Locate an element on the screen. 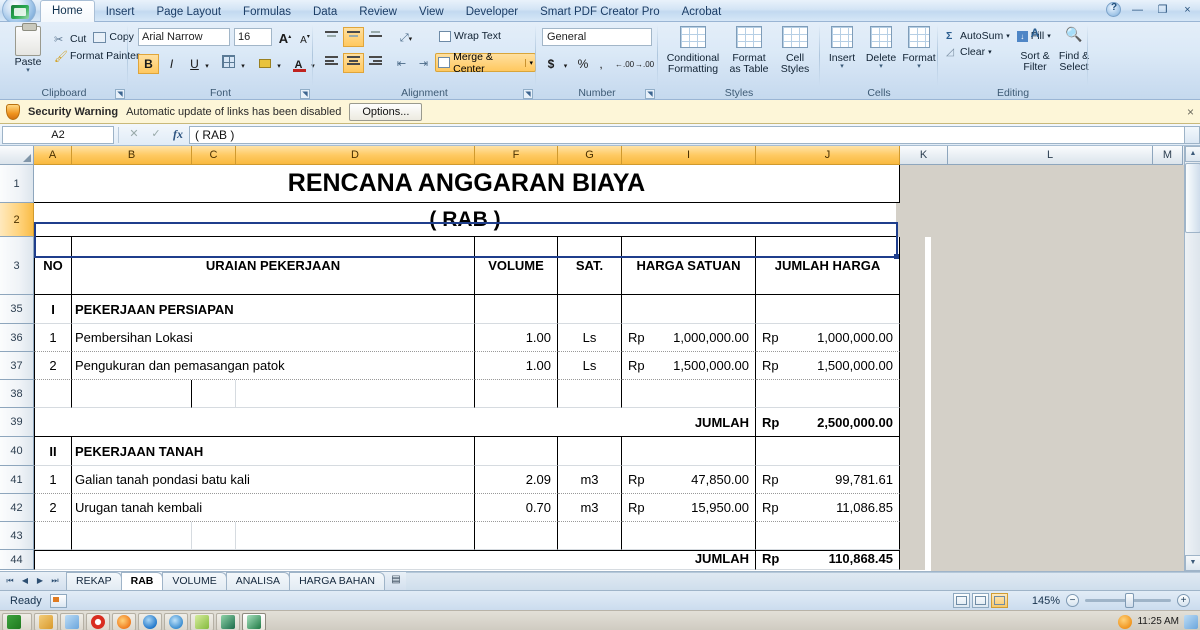  align-right-icon is located at coordinates (375, 63).